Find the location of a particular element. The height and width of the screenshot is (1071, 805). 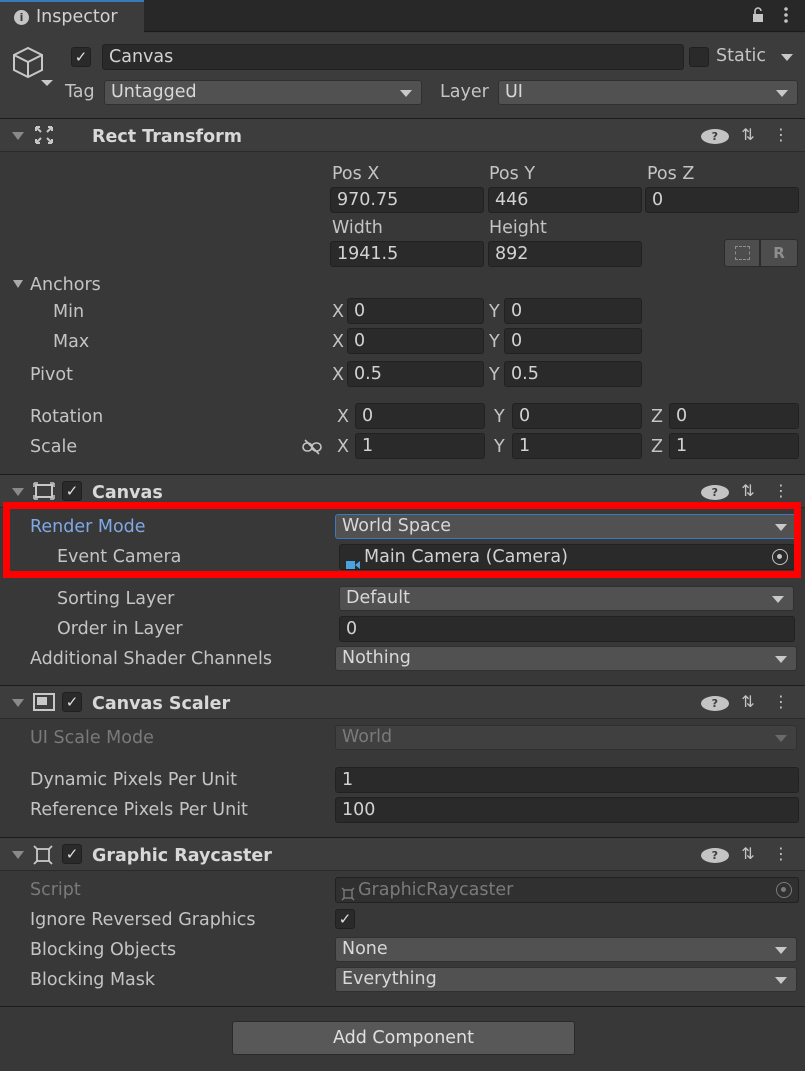

layer-dropdown: UI is located at coordinates (648, 92).